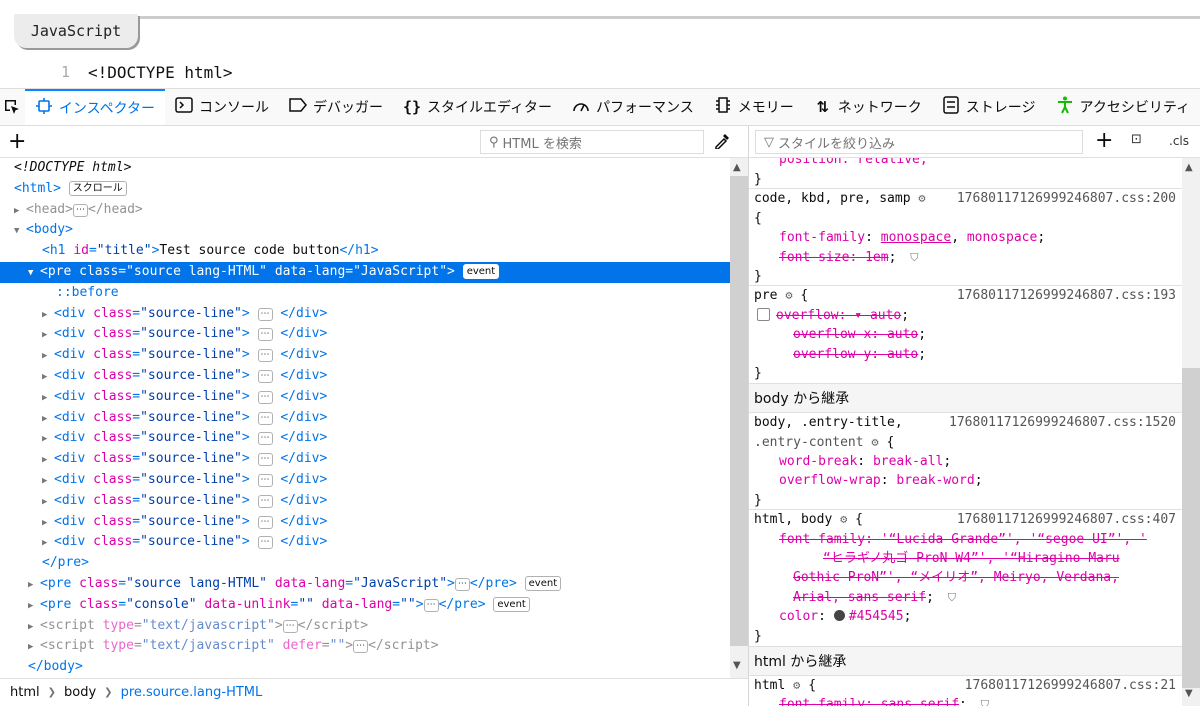 The height and width of the screenshot is (706, 1200). What do you see at coordinates (348, 108) in the screenshot?
I see `tab-label: デバッガー` at bounding box center [348, 108].